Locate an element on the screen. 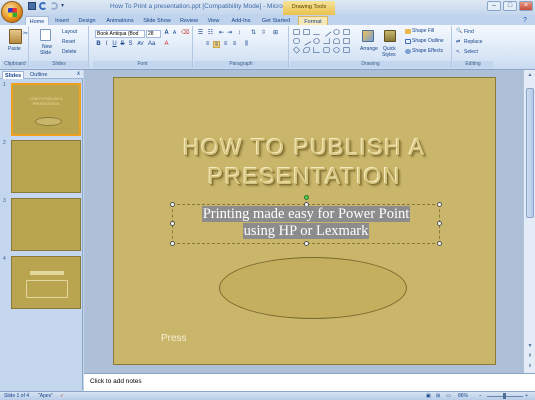  italic-icon: I is located at coordinates (106, 44).